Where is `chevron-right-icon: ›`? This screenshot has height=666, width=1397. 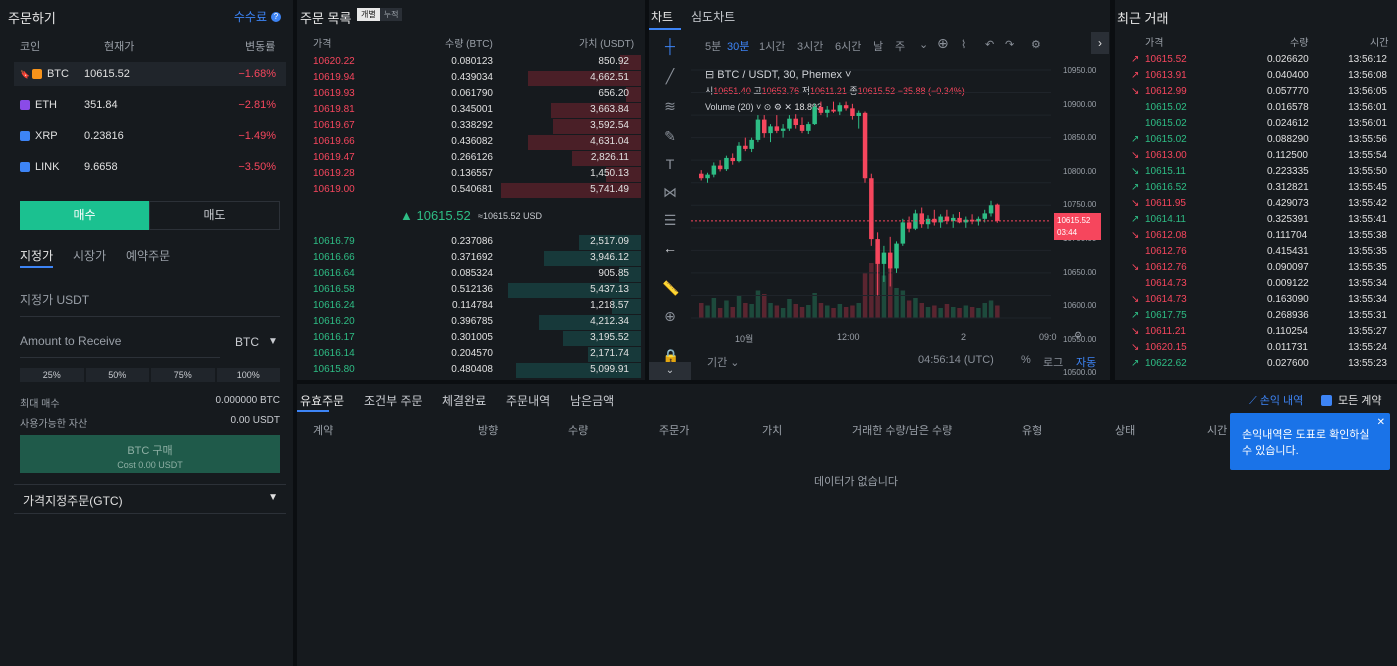
chevron-right-icon: › is located at coordinates (1100, 43).